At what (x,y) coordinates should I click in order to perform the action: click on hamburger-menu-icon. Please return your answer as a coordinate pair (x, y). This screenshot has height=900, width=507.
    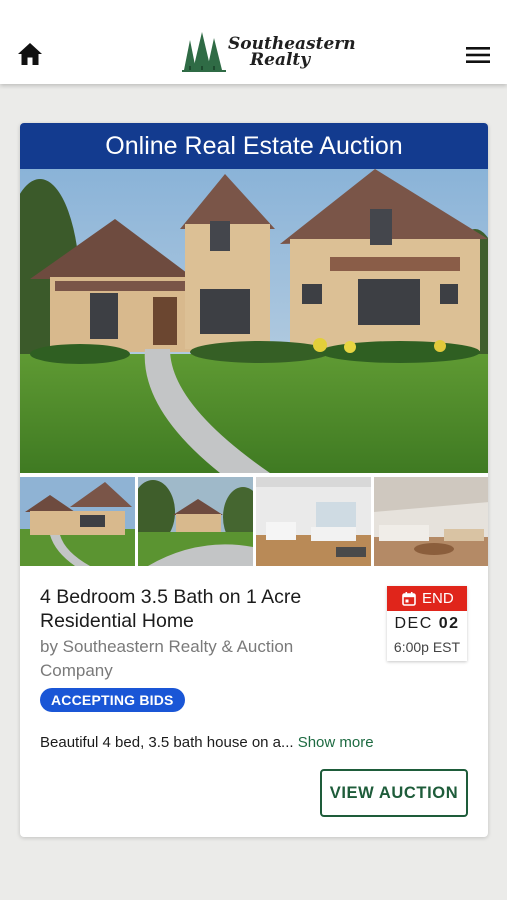
    Looking at the image, I should click on (478, 55).